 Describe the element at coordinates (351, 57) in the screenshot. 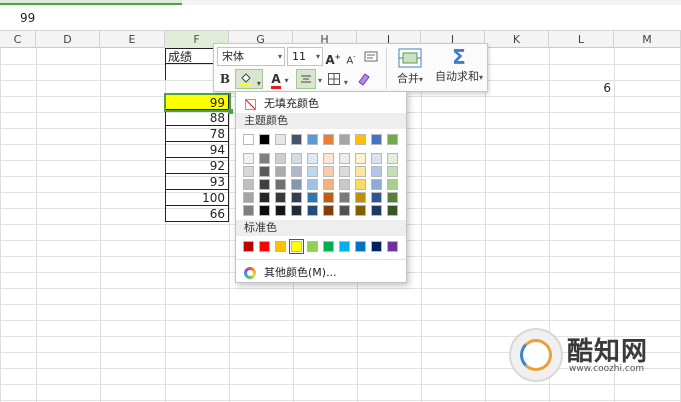

I see `shrink-font-button: A-` at that location.